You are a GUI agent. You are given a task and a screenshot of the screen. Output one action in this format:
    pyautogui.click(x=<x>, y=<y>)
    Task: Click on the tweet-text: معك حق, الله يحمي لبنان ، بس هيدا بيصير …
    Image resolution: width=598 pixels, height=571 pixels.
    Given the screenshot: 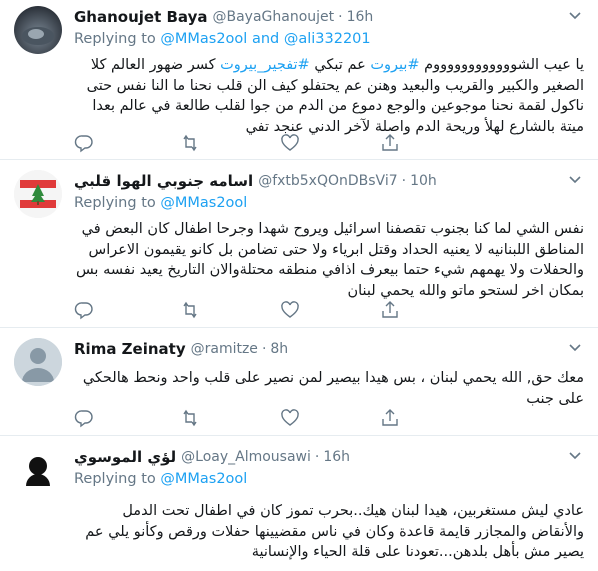 What is the action you would take?
    pyautogui.click(x=333, y=388)
    